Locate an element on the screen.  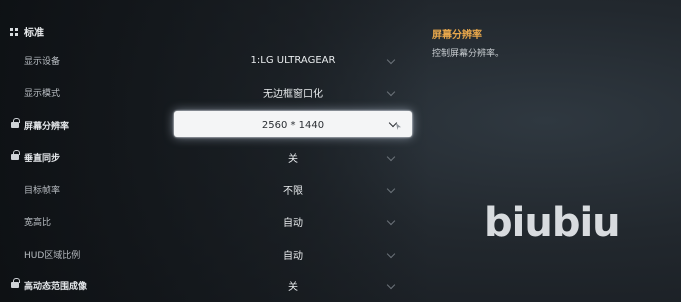
setting-row-resolution: 屏幕分辨率 2560 * 1440 is located at coordinates (206, 125).